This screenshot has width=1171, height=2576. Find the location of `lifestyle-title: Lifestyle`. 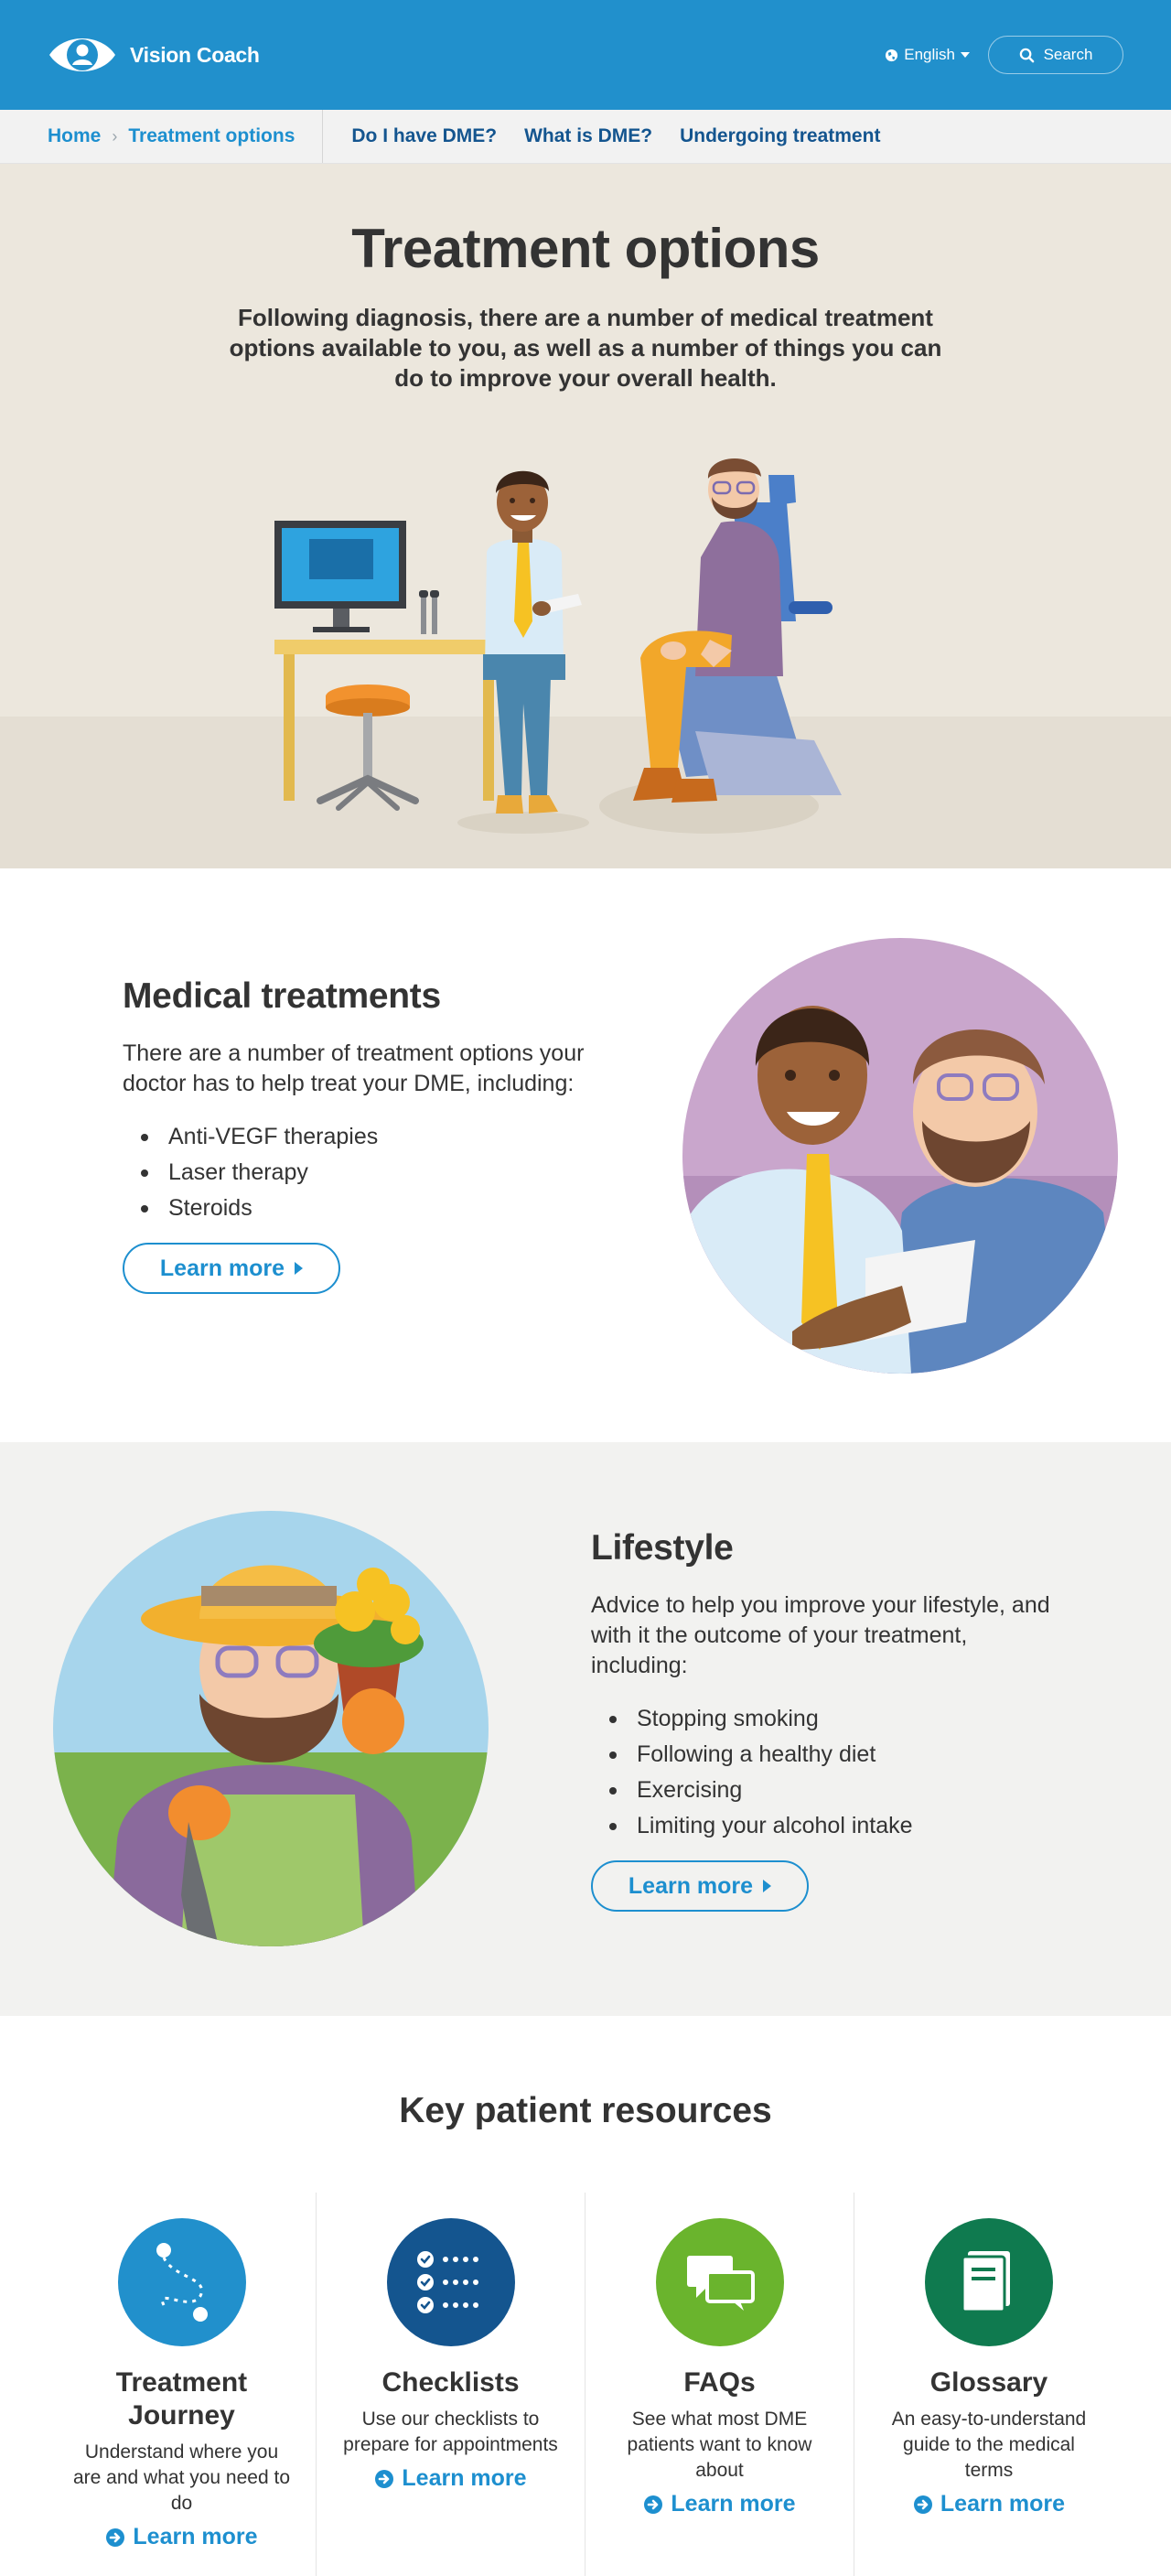

lifestyle-title: Lifestyle is located at coordinates (662, 1548).